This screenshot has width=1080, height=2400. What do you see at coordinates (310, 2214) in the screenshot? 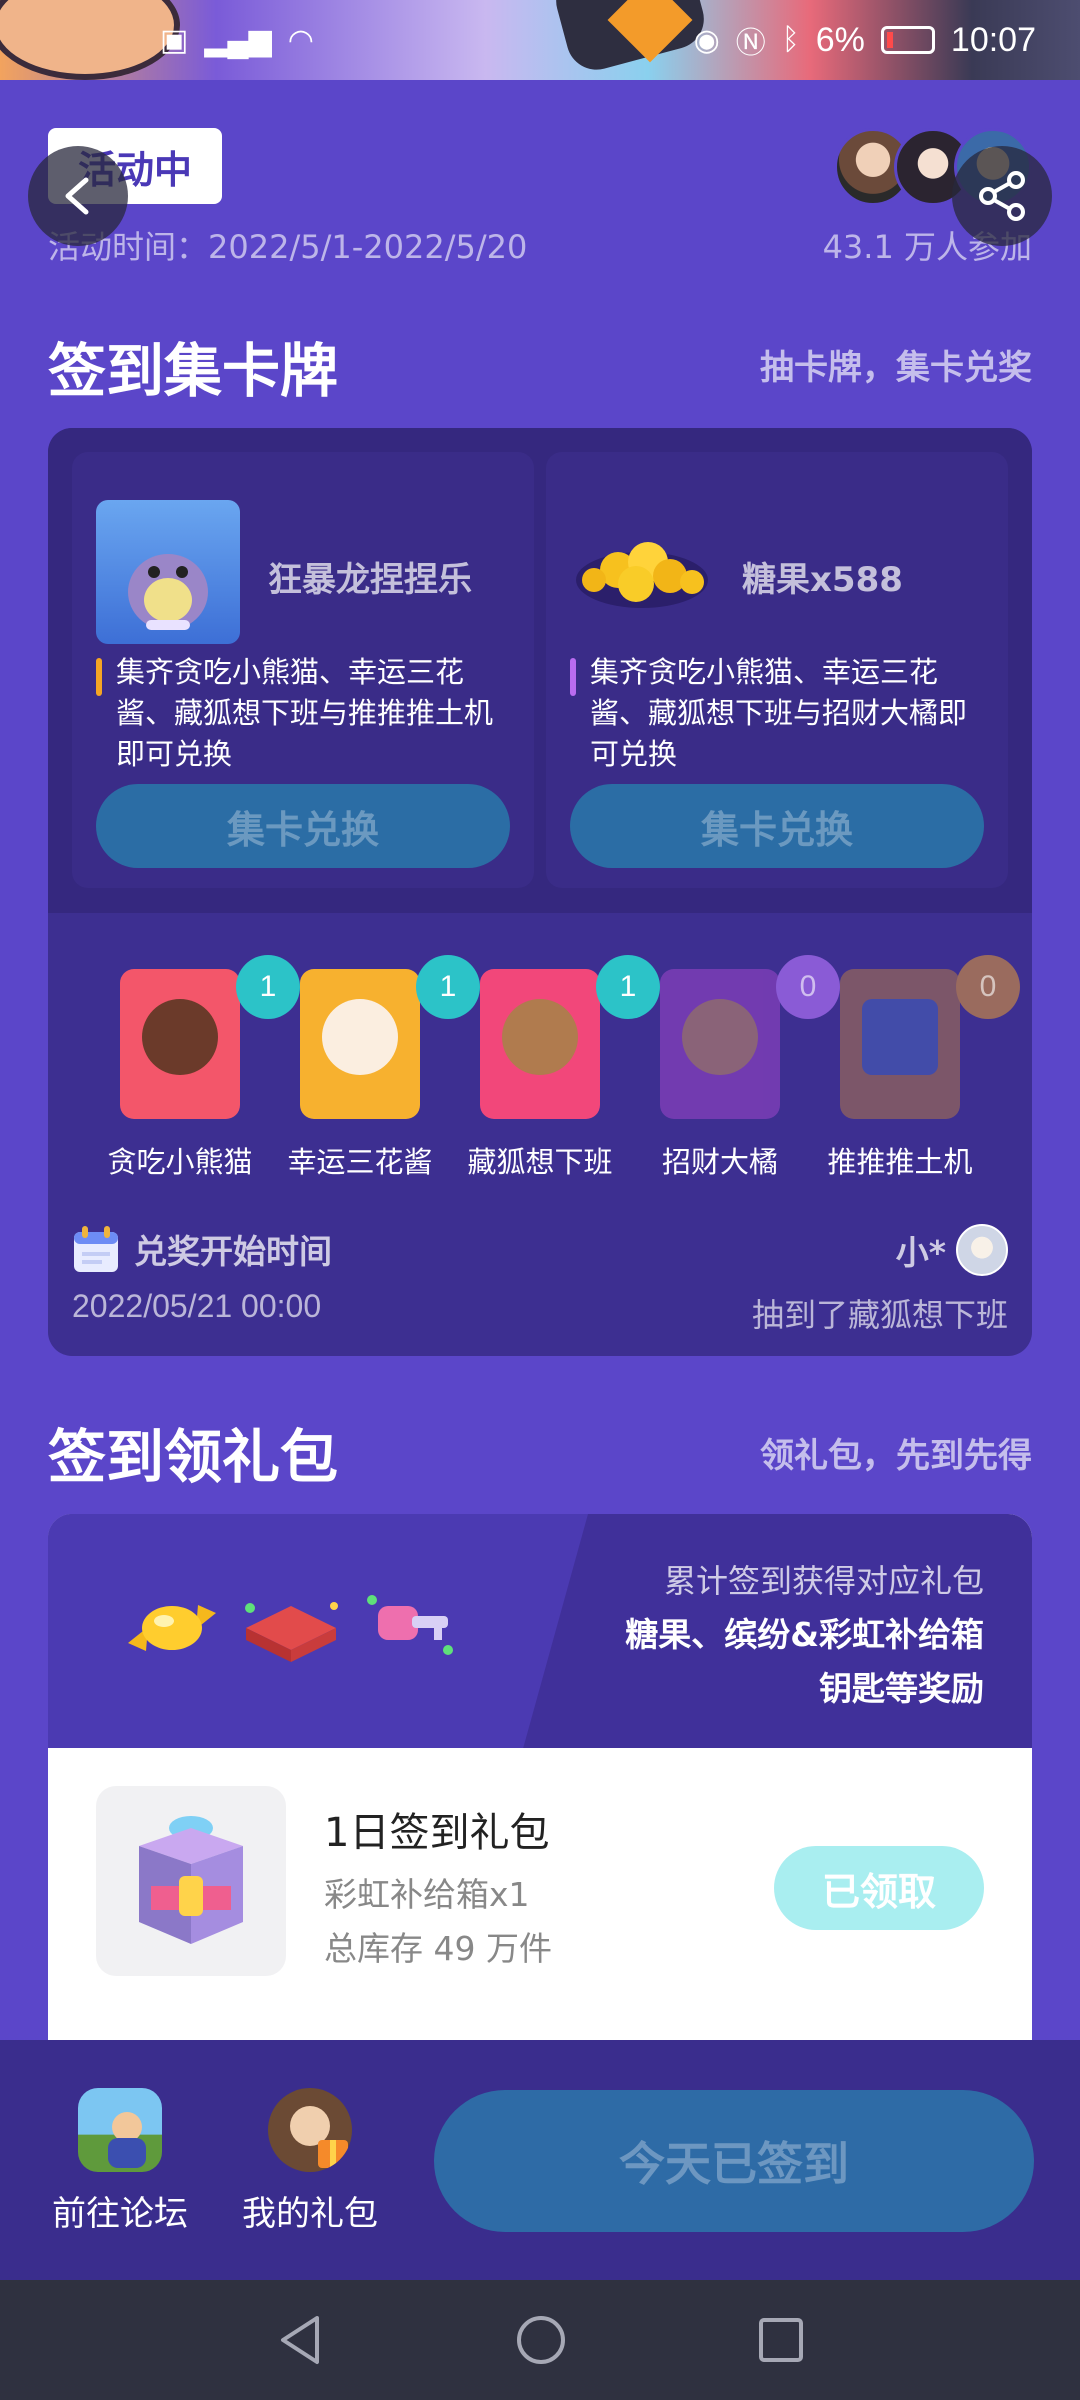
I see `my-gifts-label: 我的礼包` at bounding box center [310, 2214].